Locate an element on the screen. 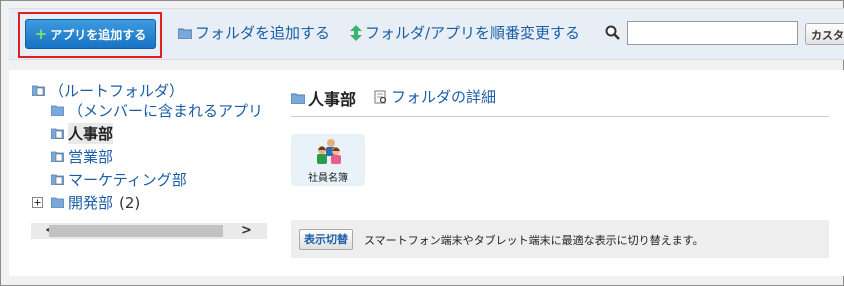 The height and width of the screenshot is (286, 844). people-icon is located at coordinates (329, 151).